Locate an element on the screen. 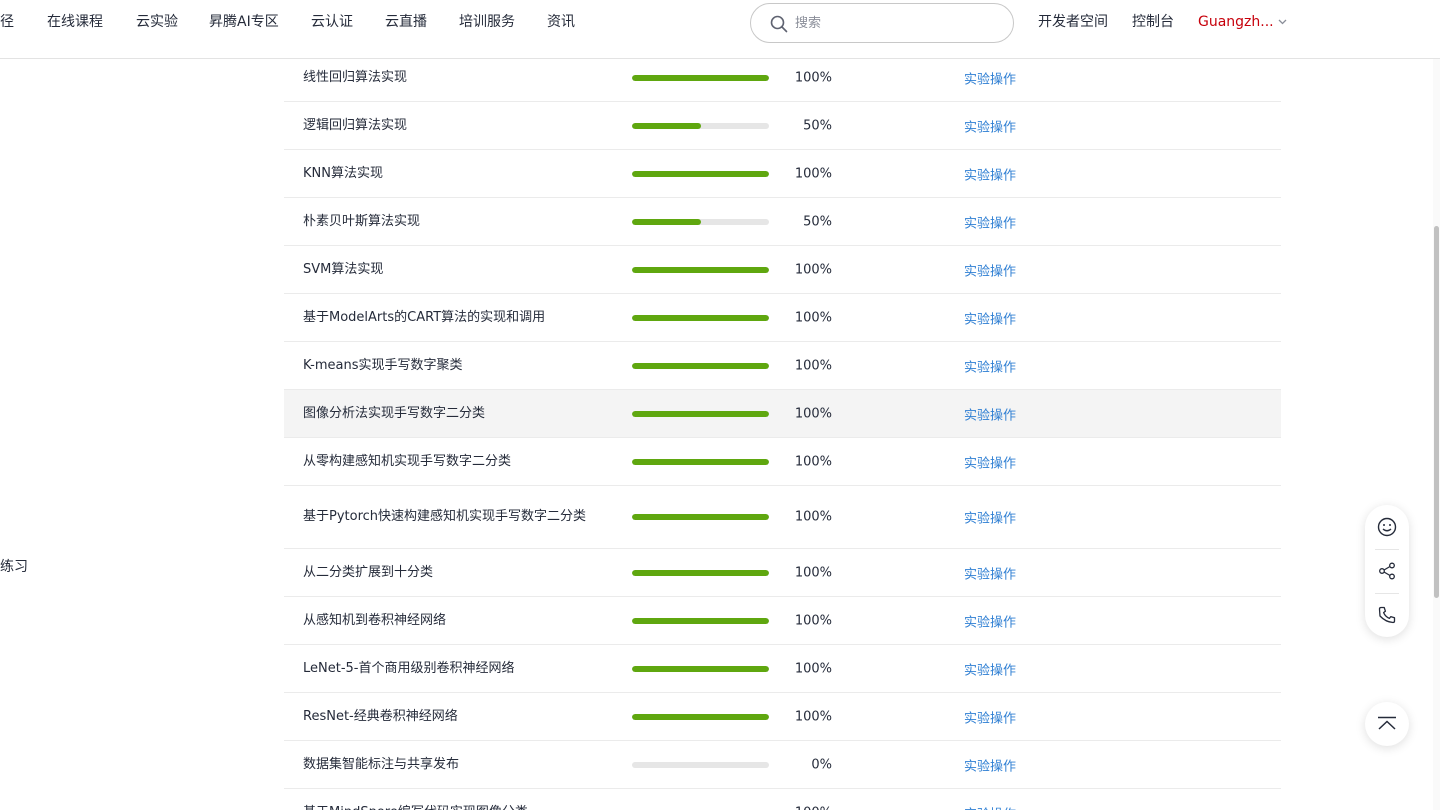  progress-percent: 0% is located at coordinates (821, 764).